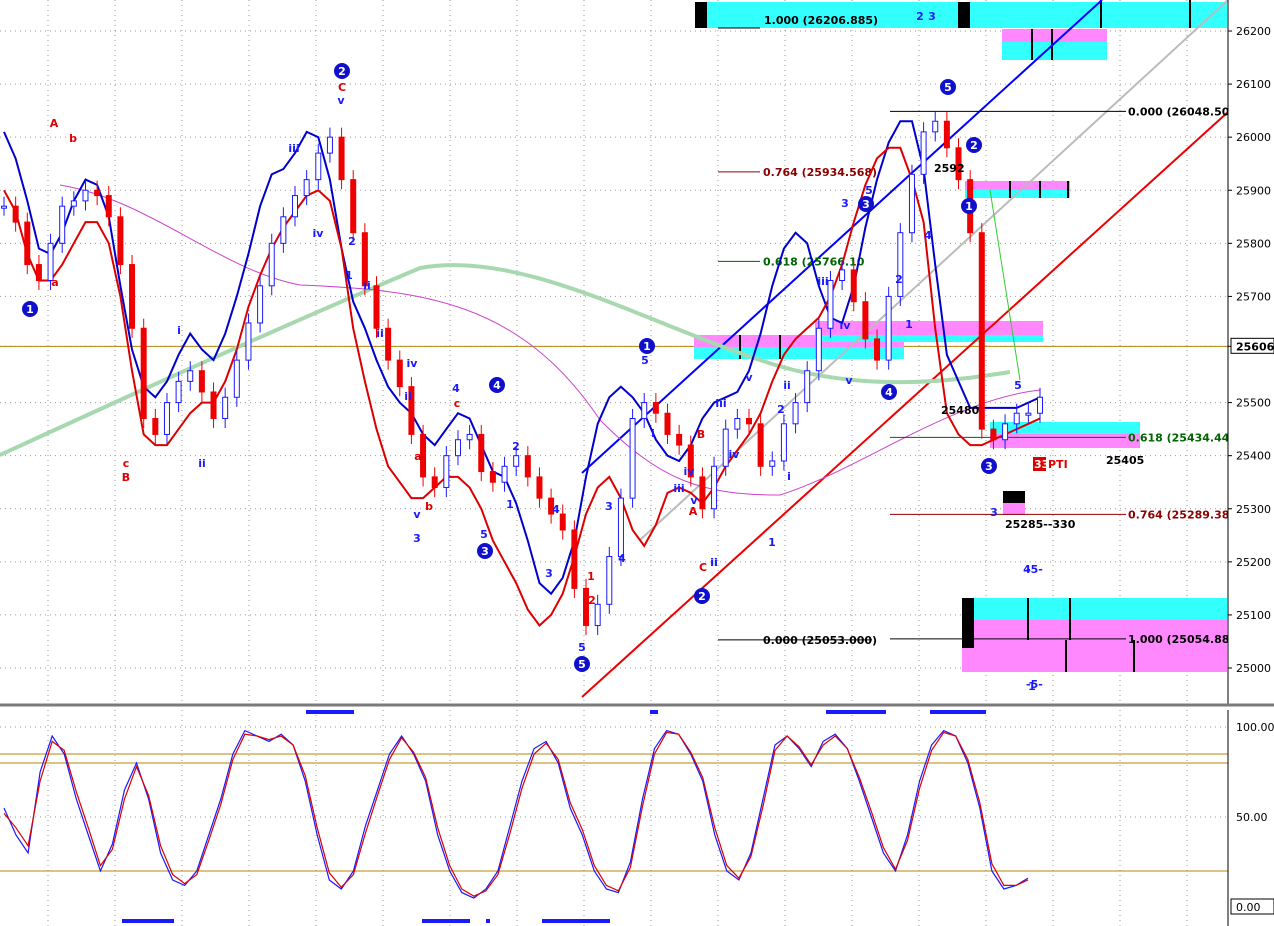 This screenshot has width=1274, height=926. I want to click on price-tick-label: 26100, so click(1253, 84).